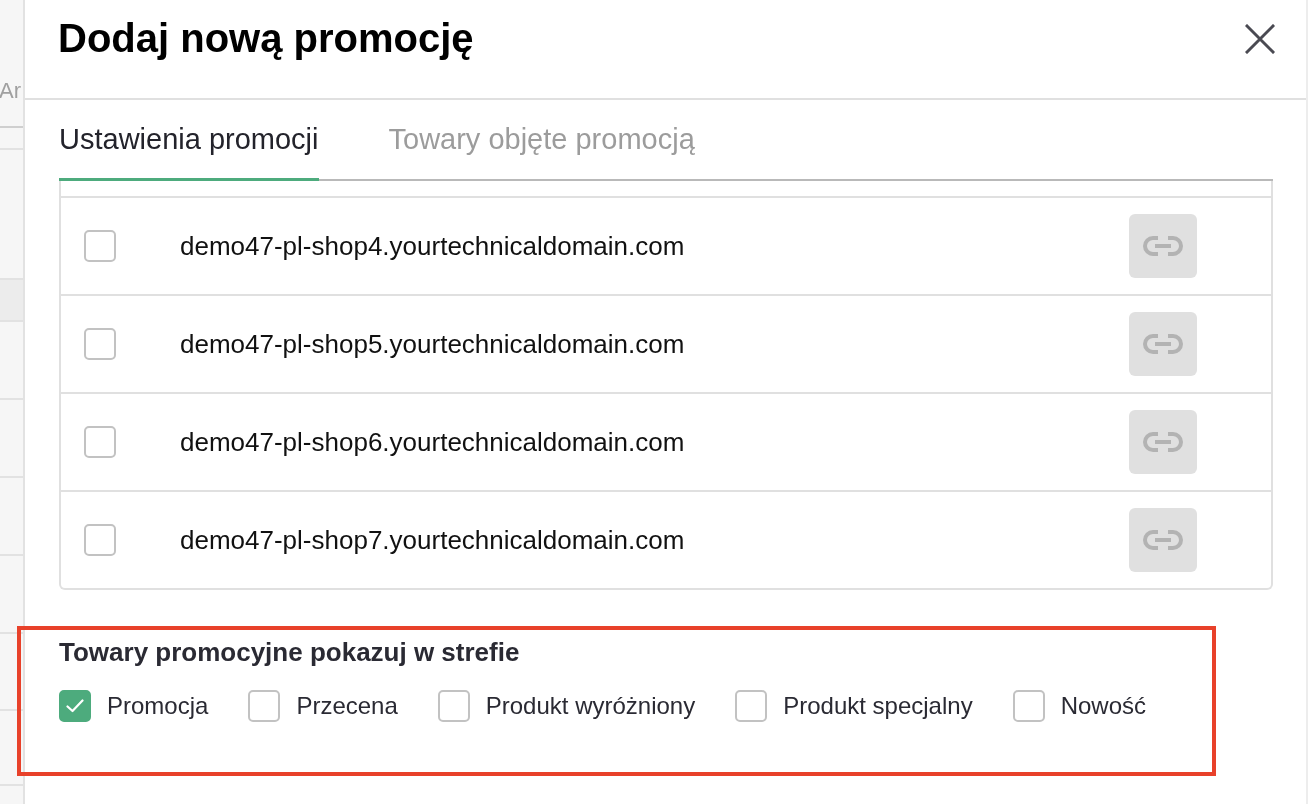 The height and width of the screenshot is (804, 1308). Describe the element at coordinates (590, 706) in the screenshot. I see `checkbox-label: Produkt wyróżniony` at that location.